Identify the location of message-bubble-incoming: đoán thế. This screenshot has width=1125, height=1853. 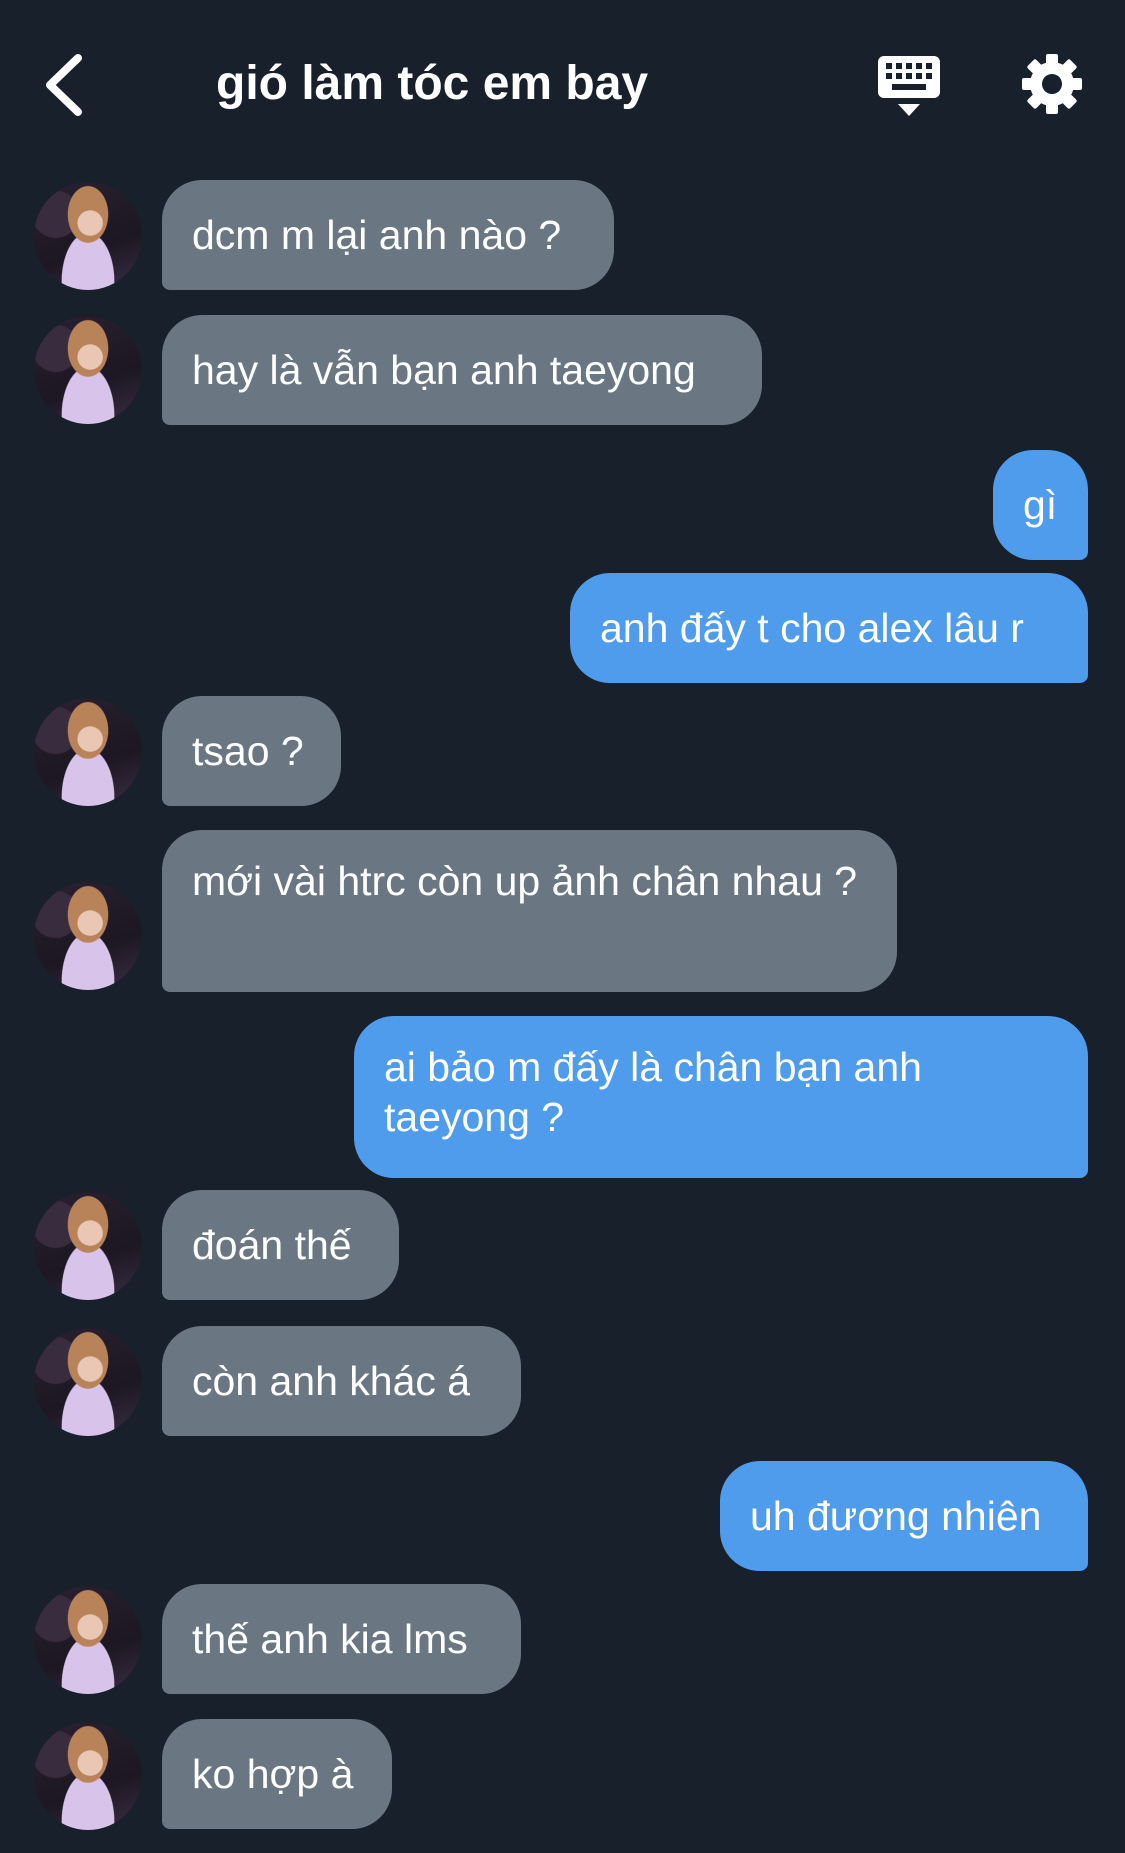
(280, 1245).